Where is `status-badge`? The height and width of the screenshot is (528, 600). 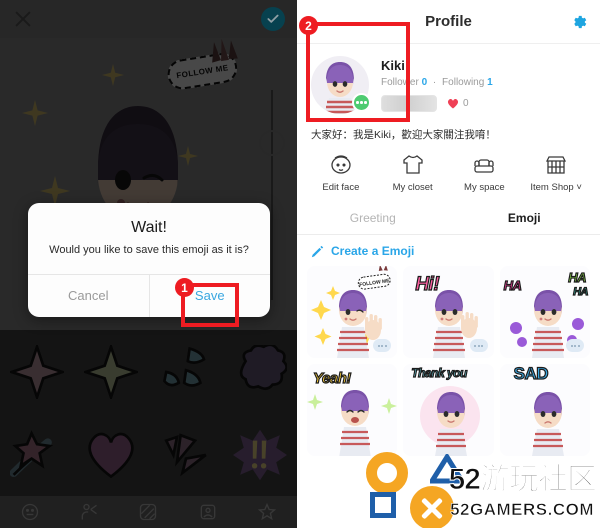 status-badge is located at coordinates (361, 102).